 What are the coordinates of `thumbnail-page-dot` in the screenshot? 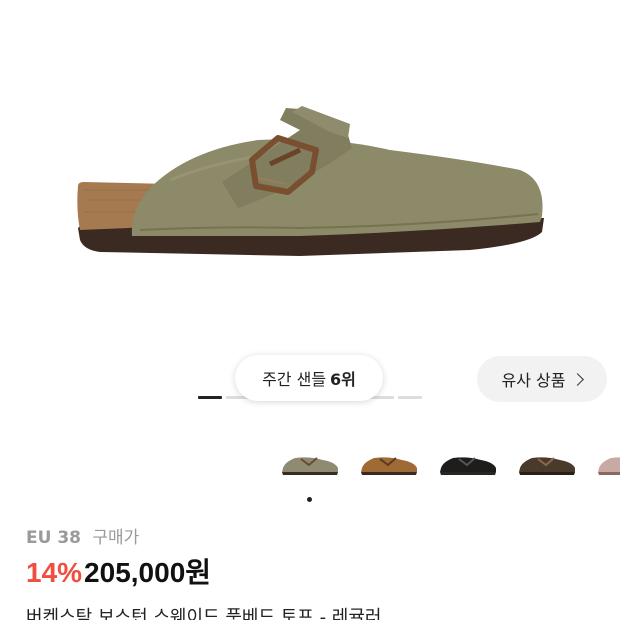 It's located at (309, 499).